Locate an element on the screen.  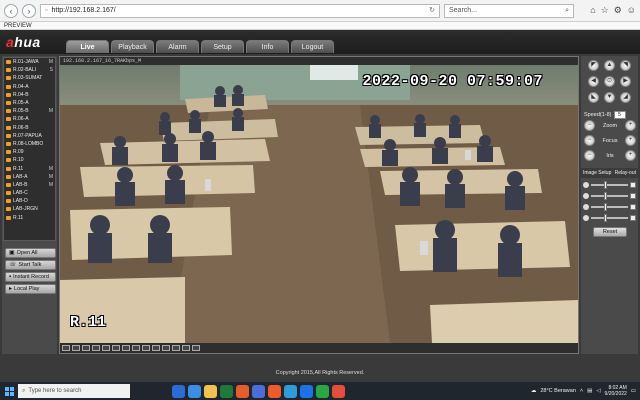
start-talk-button: ☏ Start Talk is located at coordinates (30, 265).